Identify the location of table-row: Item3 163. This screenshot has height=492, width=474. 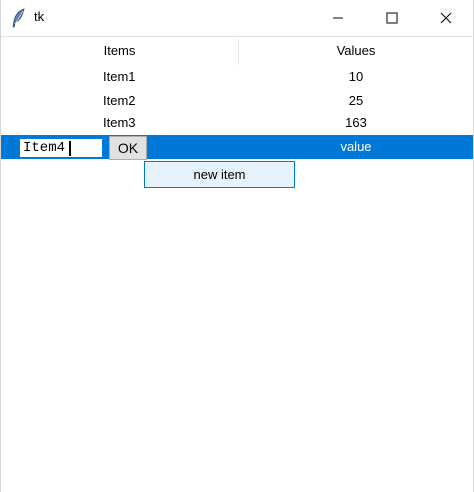
(237, 123).